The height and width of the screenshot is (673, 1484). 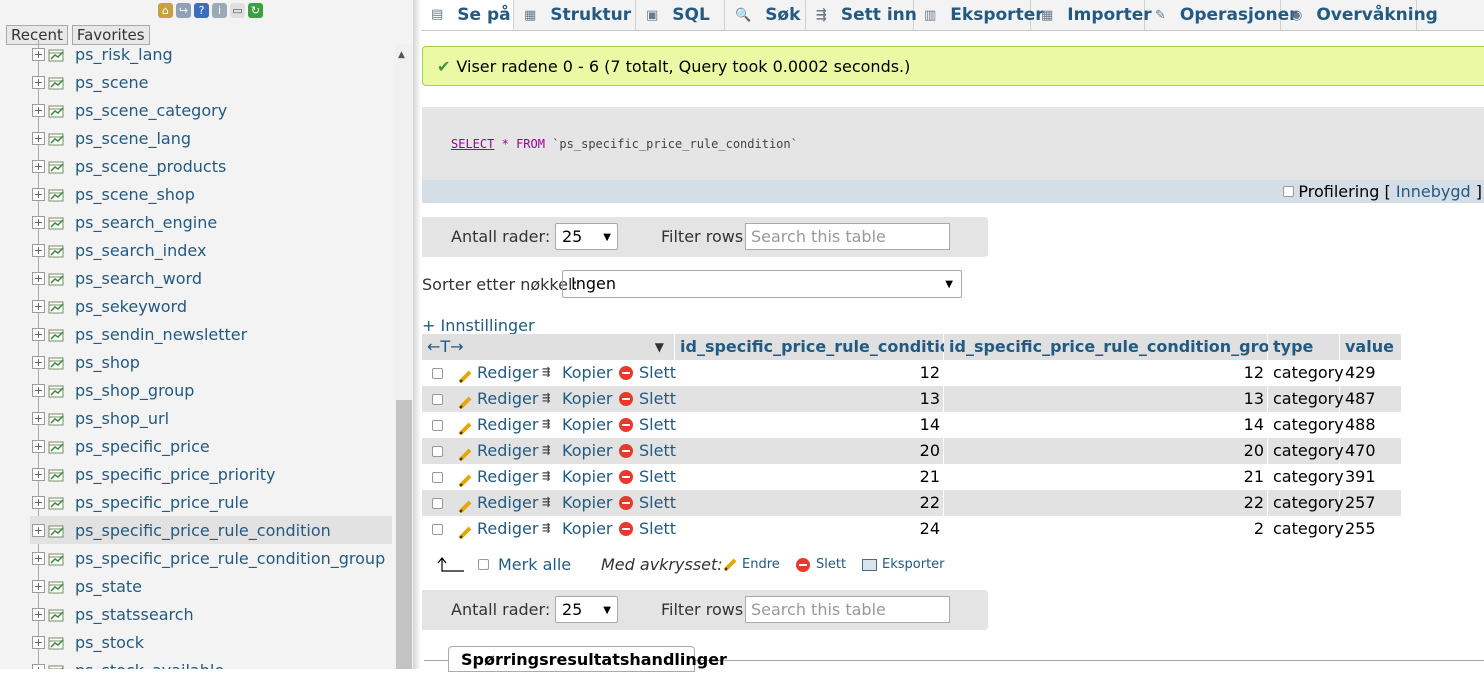 I want to click on cell-id: 21, so click(x=809, y=477).